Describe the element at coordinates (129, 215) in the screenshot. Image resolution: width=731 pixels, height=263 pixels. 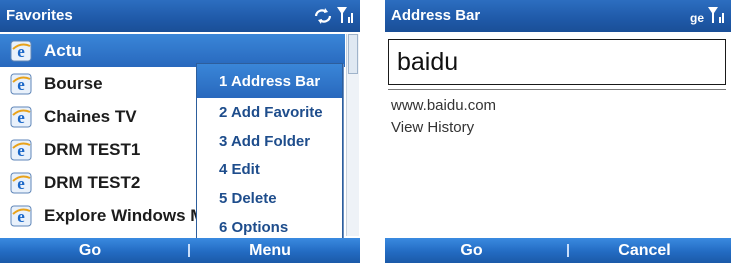
I see `favorite-label: Explore Windows Mo` at that location.